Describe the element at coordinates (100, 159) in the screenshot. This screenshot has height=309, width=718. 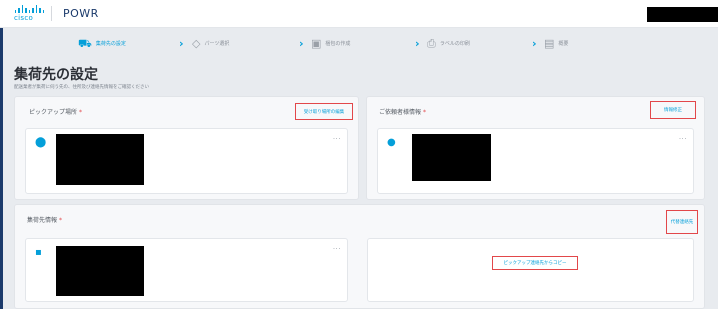
I see `redacted-address` at that location.